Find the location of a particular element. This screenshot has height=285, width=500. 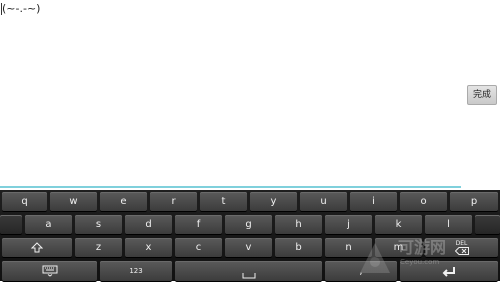

key-label: a is located at coordinates (48, 224).